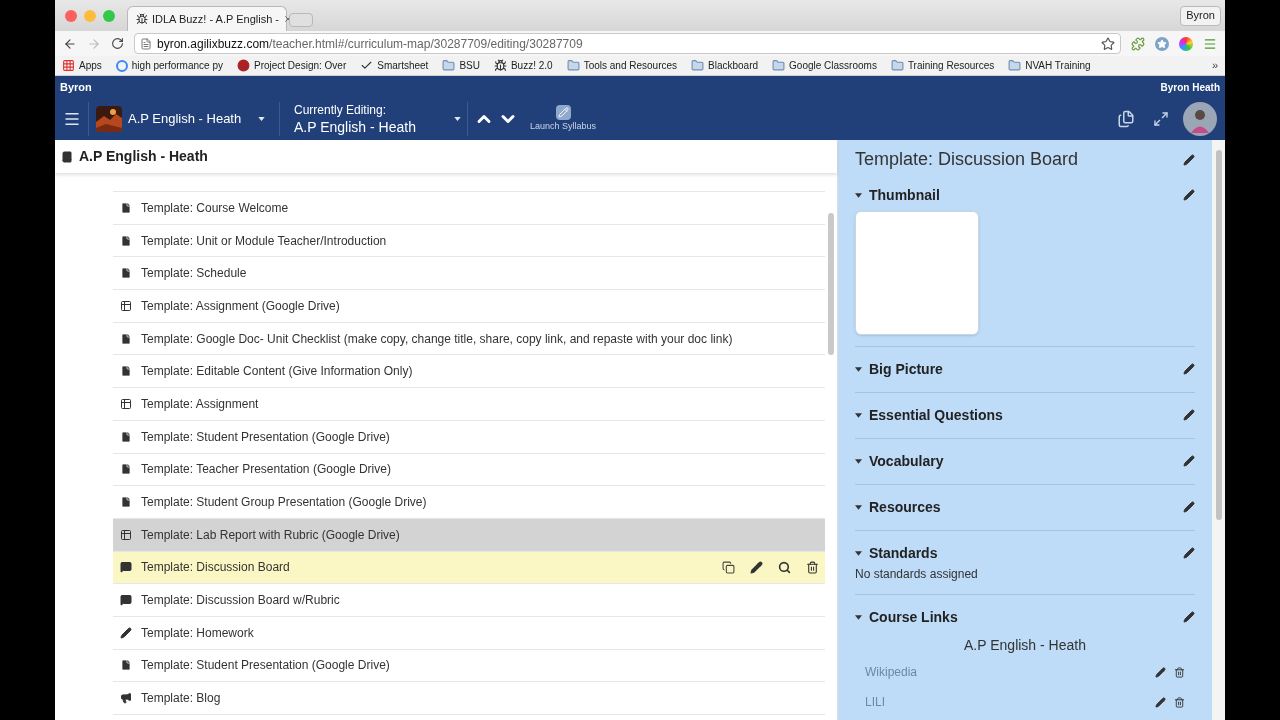  Describe the element at coordinates (370, 44) in the screenshot. I see `url-text: byron.agilixbuzz.com/teacher.html#/curriculum-map/30287709/editing/30287709` at that location.